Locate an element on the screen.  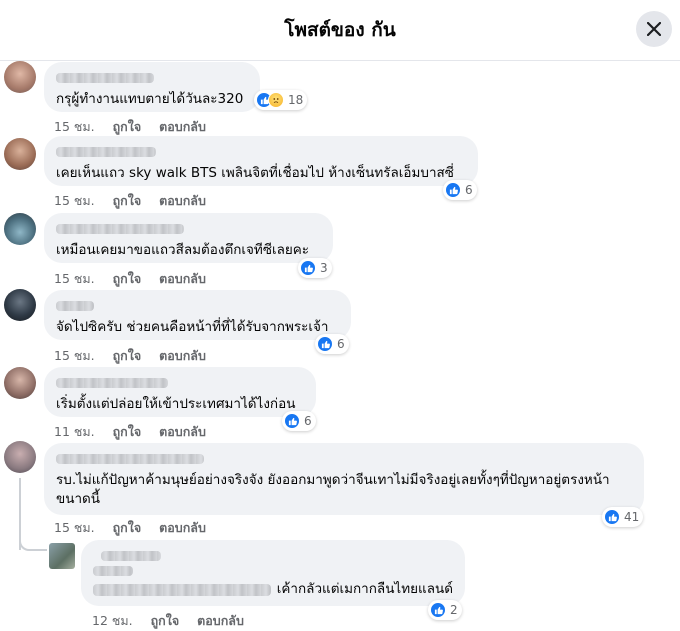
comment-text: กรุผู้ทำงานแทบตายได้วันละ320 is located at coordinates (150, 99).